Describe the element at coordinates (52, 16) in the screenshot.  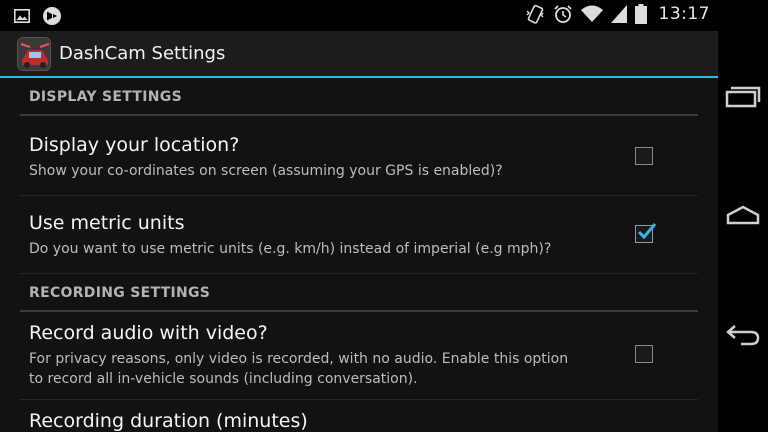
I see `media-notification-icon` at that location.